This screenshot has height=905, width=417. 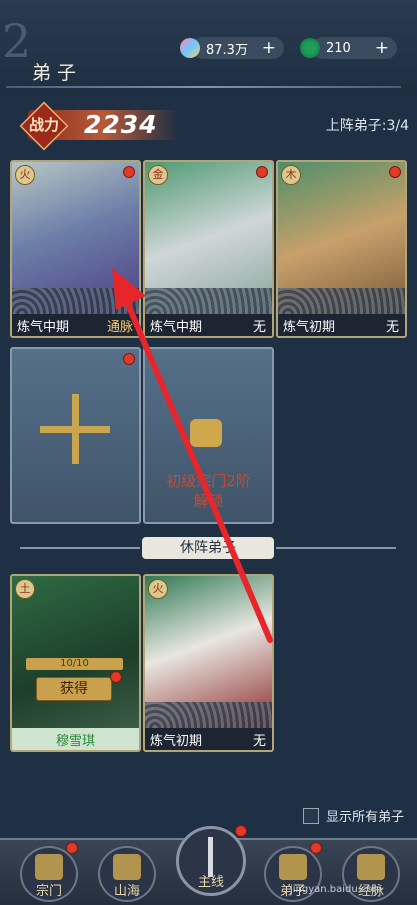 I want to click on arrow-shaft, so click(x=196, y=465).